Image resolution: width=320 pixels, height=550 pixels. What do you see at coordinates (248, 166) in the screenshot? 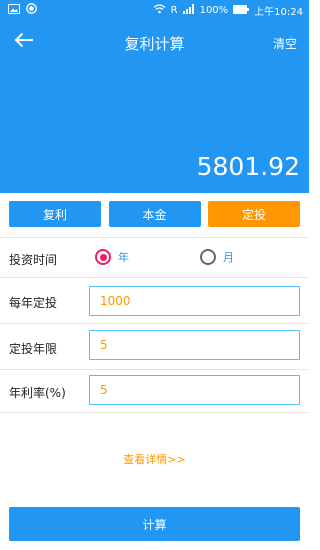
I see `result-value: 5801.92` at bounding box center [248, 166].